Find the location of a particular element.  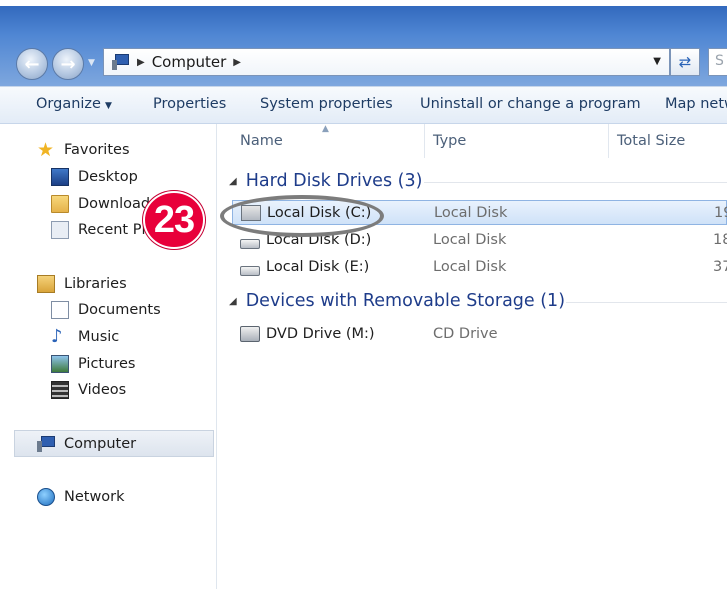

nav-favorites-label: Favorites is located at coordinates (97, 150).